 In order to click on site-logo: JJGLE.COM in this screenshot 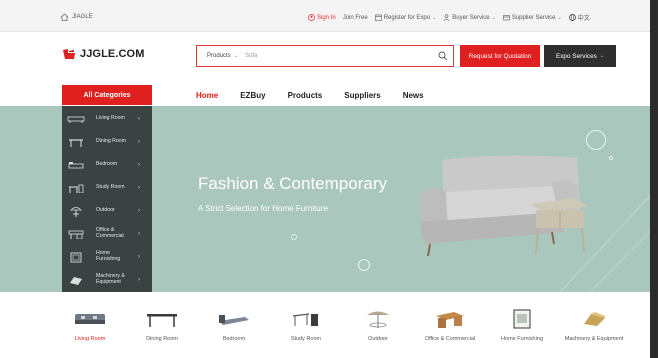, I will do `click(103, 54)`.